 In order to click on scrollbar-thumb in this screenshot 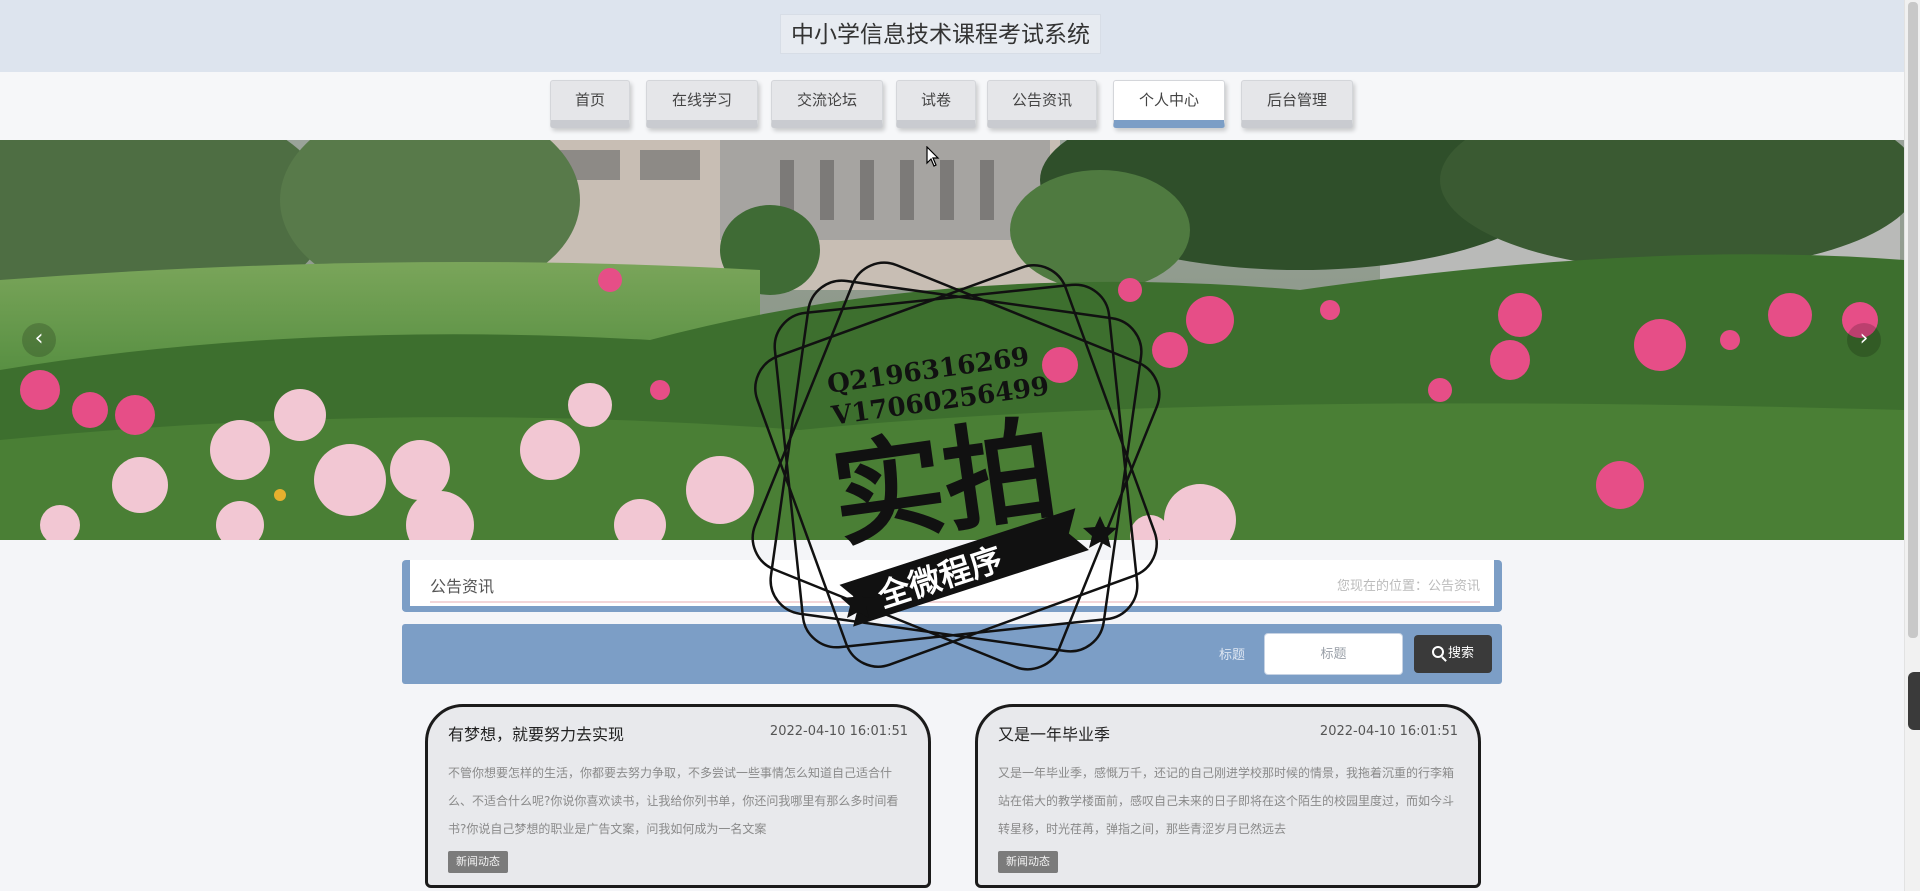, I will do `click(1913, 320)`.